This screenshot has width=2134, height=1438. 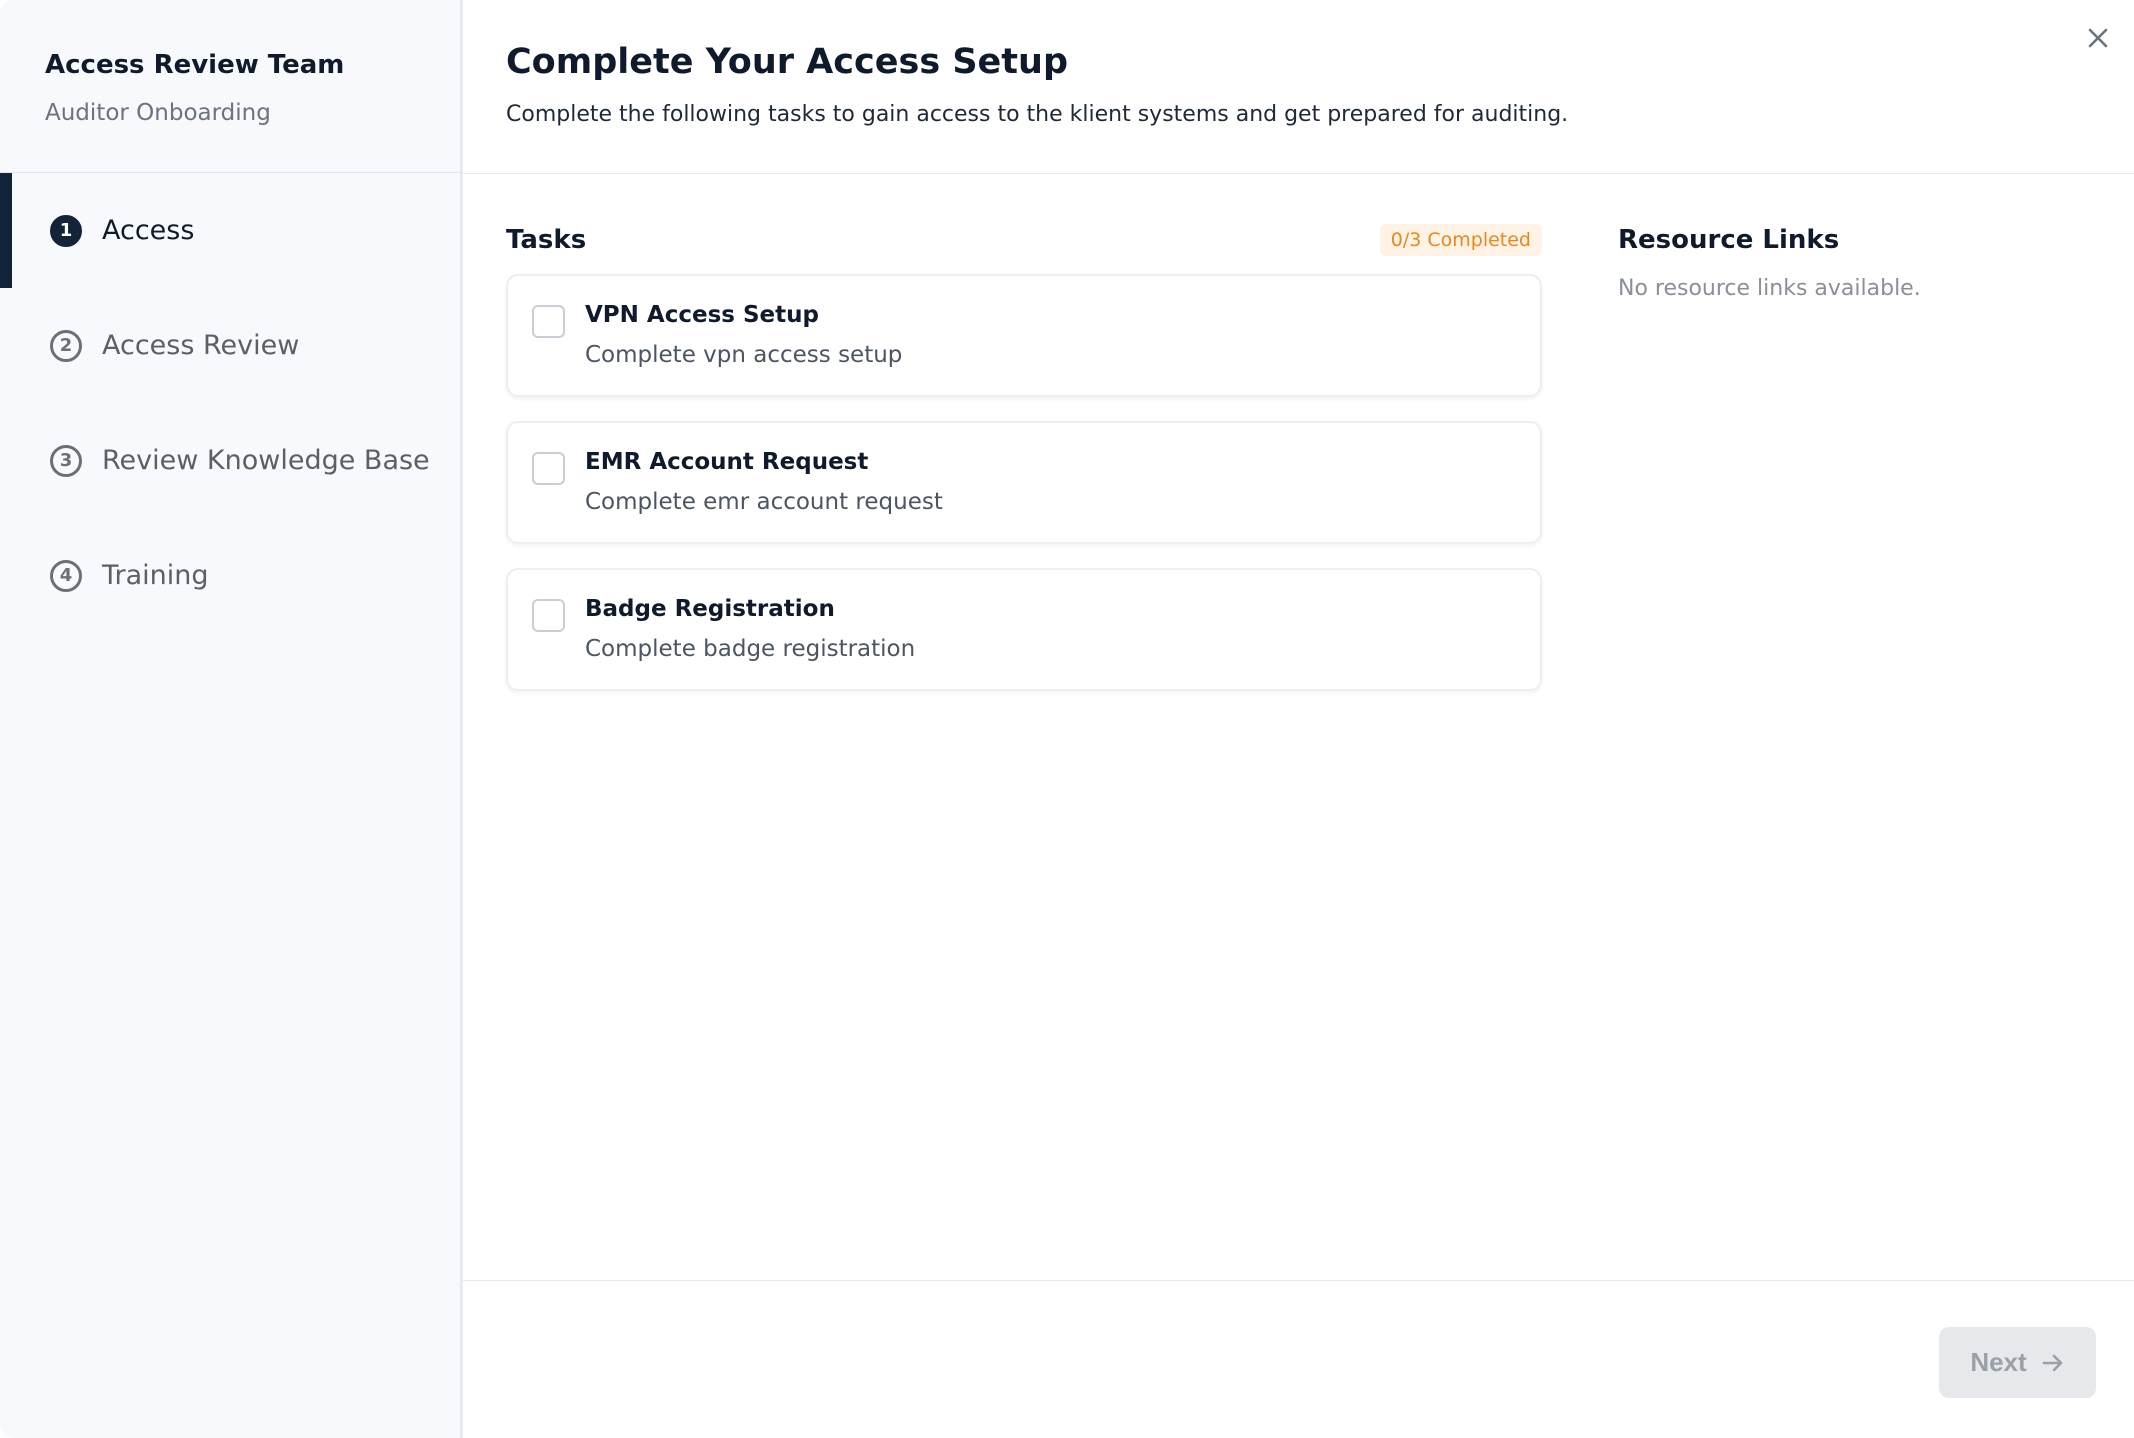 I want to click on tasks-header: Tasks 0/3 Completed, so click(x=1024, y=240).